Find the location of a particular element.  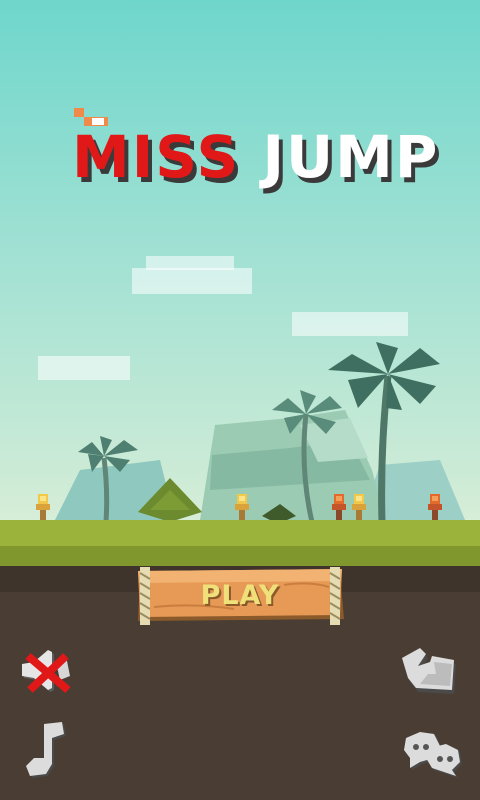

sound-toggle-button is located at coordinates (47, 672).